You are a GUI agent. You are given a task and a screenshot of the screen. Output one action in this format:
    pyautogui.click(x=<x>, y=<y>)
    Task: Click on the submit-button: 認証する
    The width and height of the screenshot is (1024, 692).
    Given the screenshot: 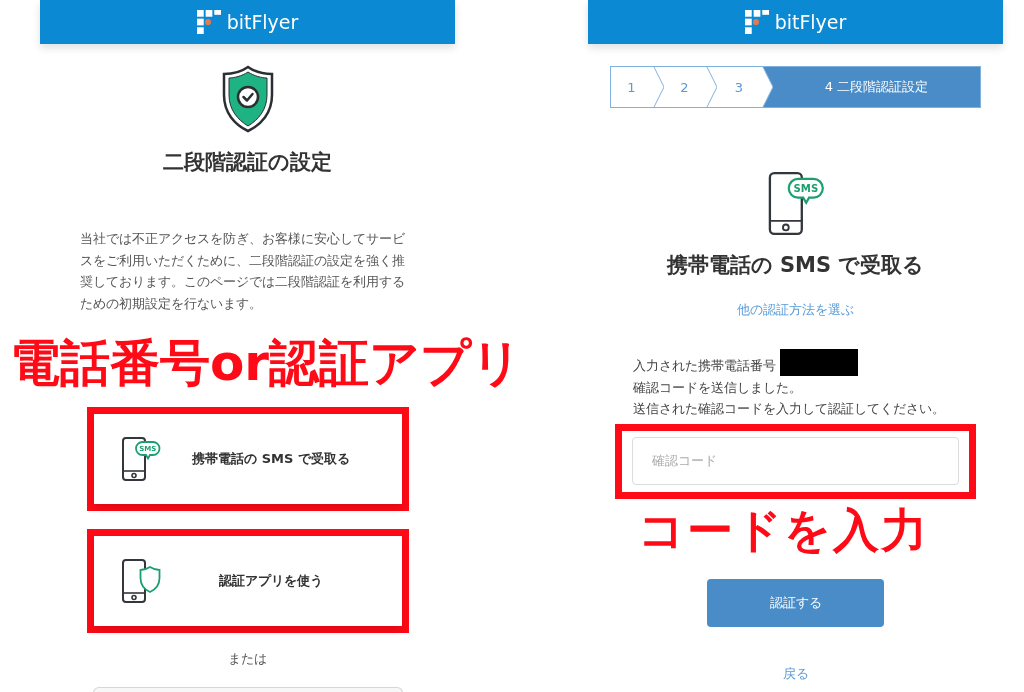 What is the action you would take?
    pyautogui.click(x=795, y=602)
    